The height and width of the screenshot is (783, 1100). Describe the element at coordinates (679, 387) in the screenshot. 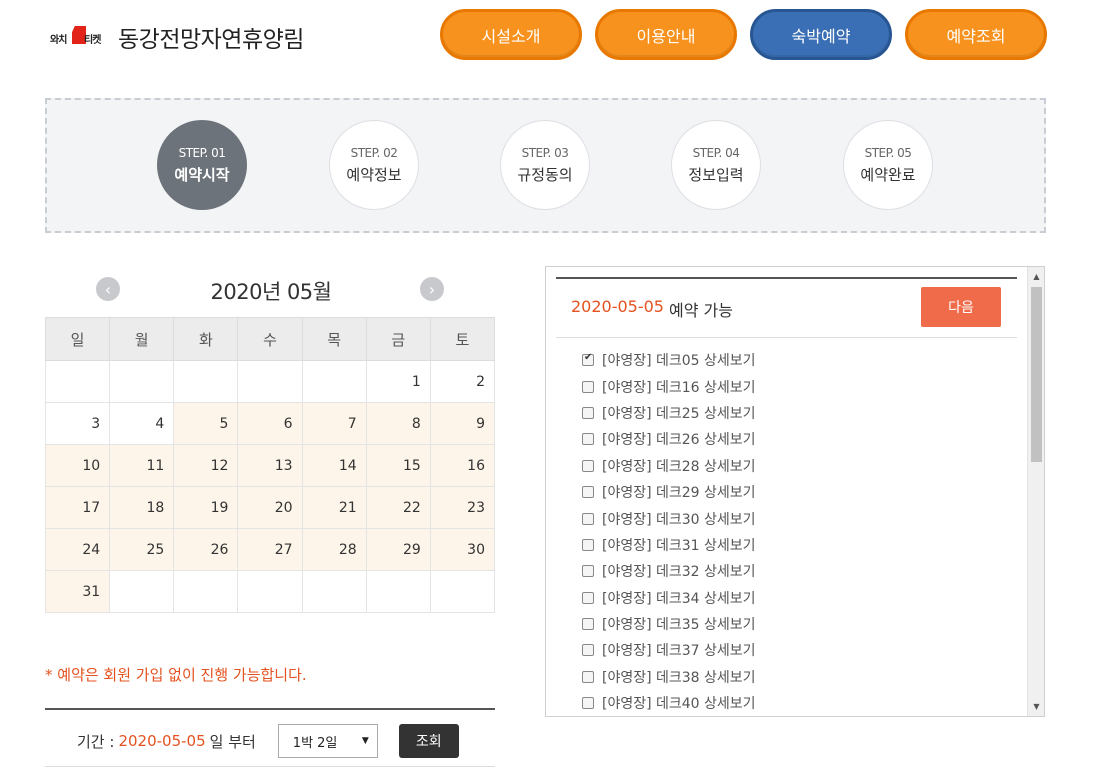

I see `site-detail-link: [야영장] 데크16 상세보기` at that location.